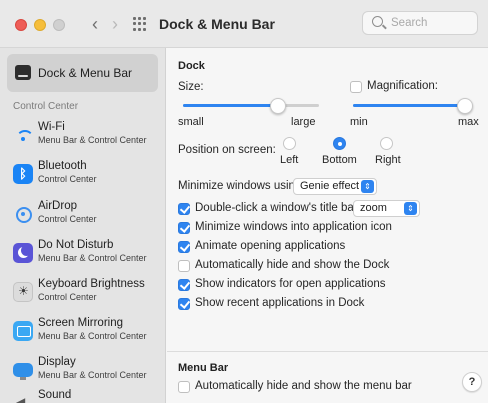 This screenshot has width=488, height=403. Describe the element at coordinates (289, 143) in the screenshot. I see `position-left-radio` at that location.